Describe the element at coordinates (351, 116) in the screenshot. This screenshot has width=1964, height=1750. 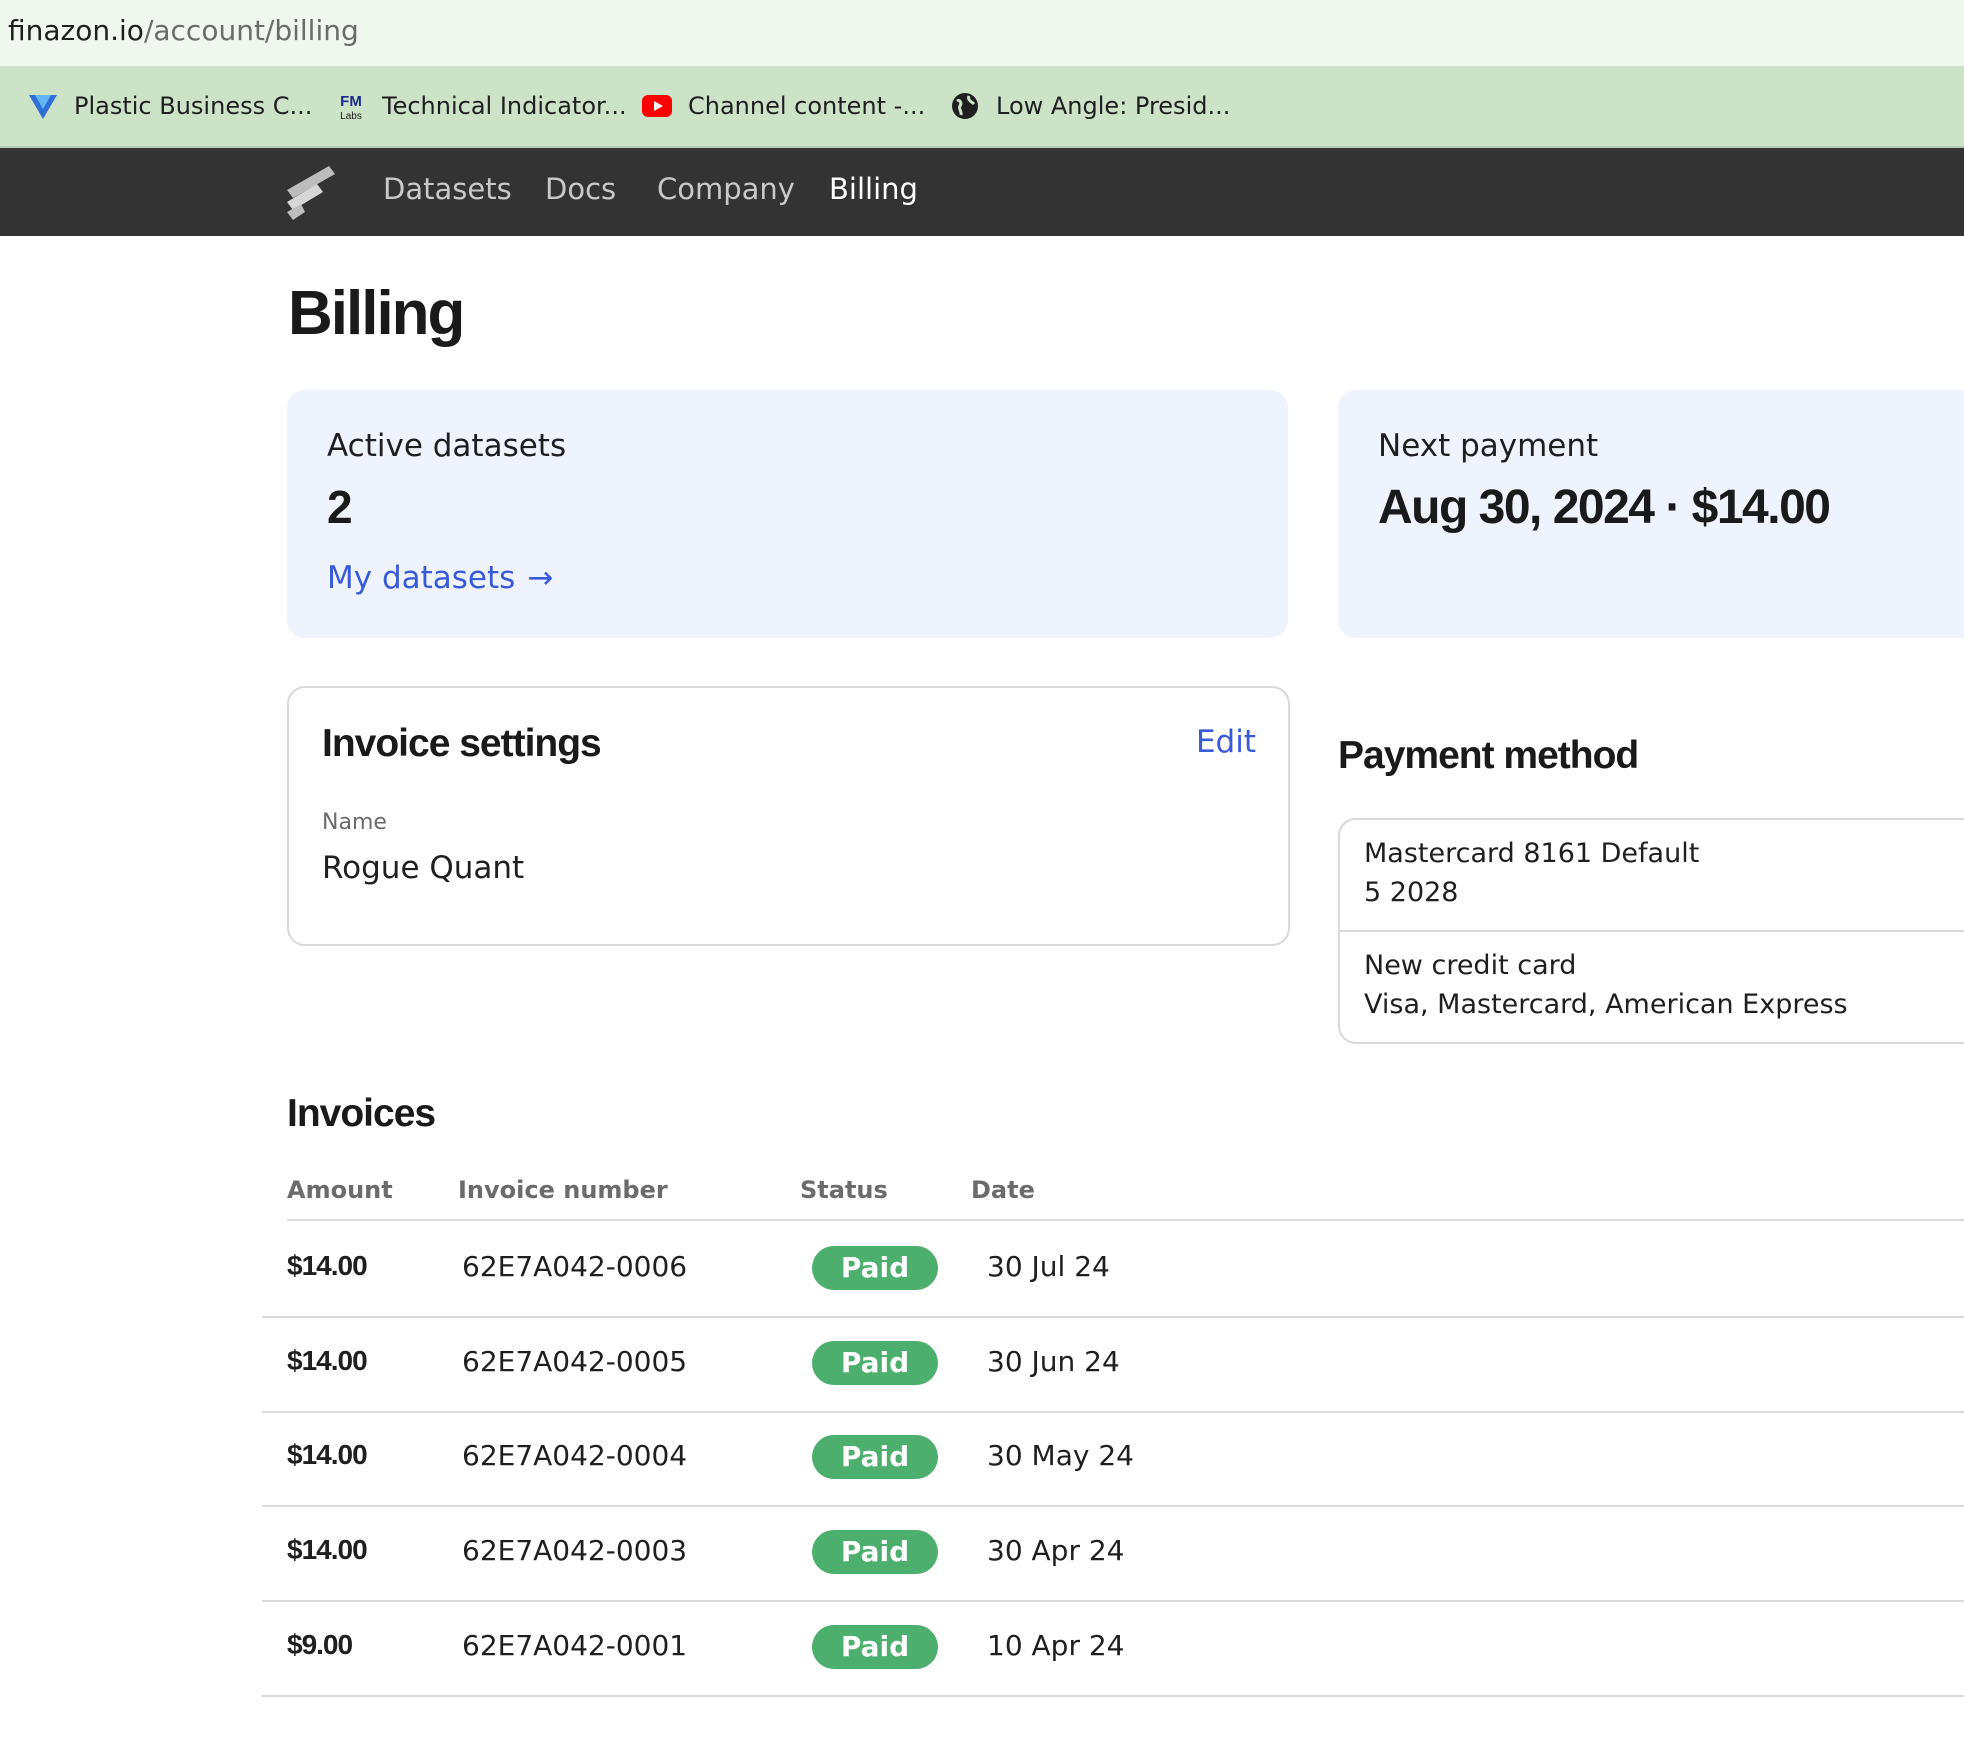
I see `svg-text: Labs` at that location.